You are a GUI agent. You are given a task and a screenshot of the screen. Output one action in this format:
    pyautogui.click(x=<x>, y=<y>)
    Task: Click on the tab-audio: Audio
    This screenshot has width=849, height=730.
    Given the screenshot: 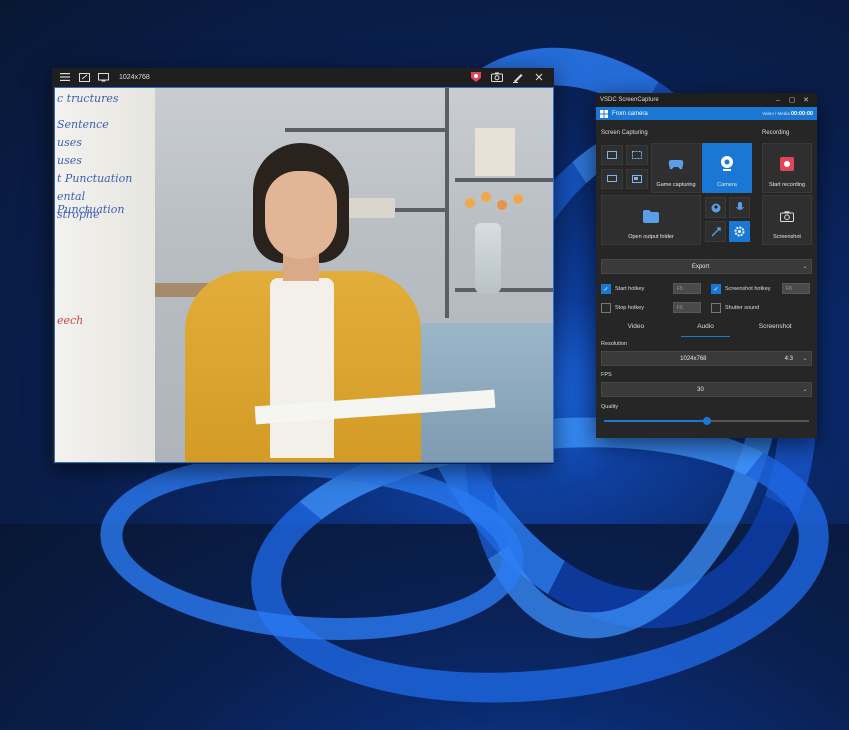 What is the action you would take?
    pyautogui.click(x=706, y=330)
    